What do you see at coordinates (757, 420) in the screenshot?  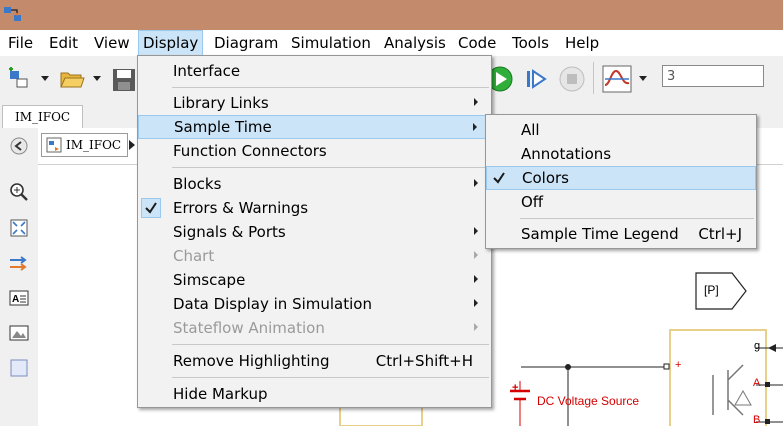 I see `port-b-label: B` at bounding box center [757, 420].